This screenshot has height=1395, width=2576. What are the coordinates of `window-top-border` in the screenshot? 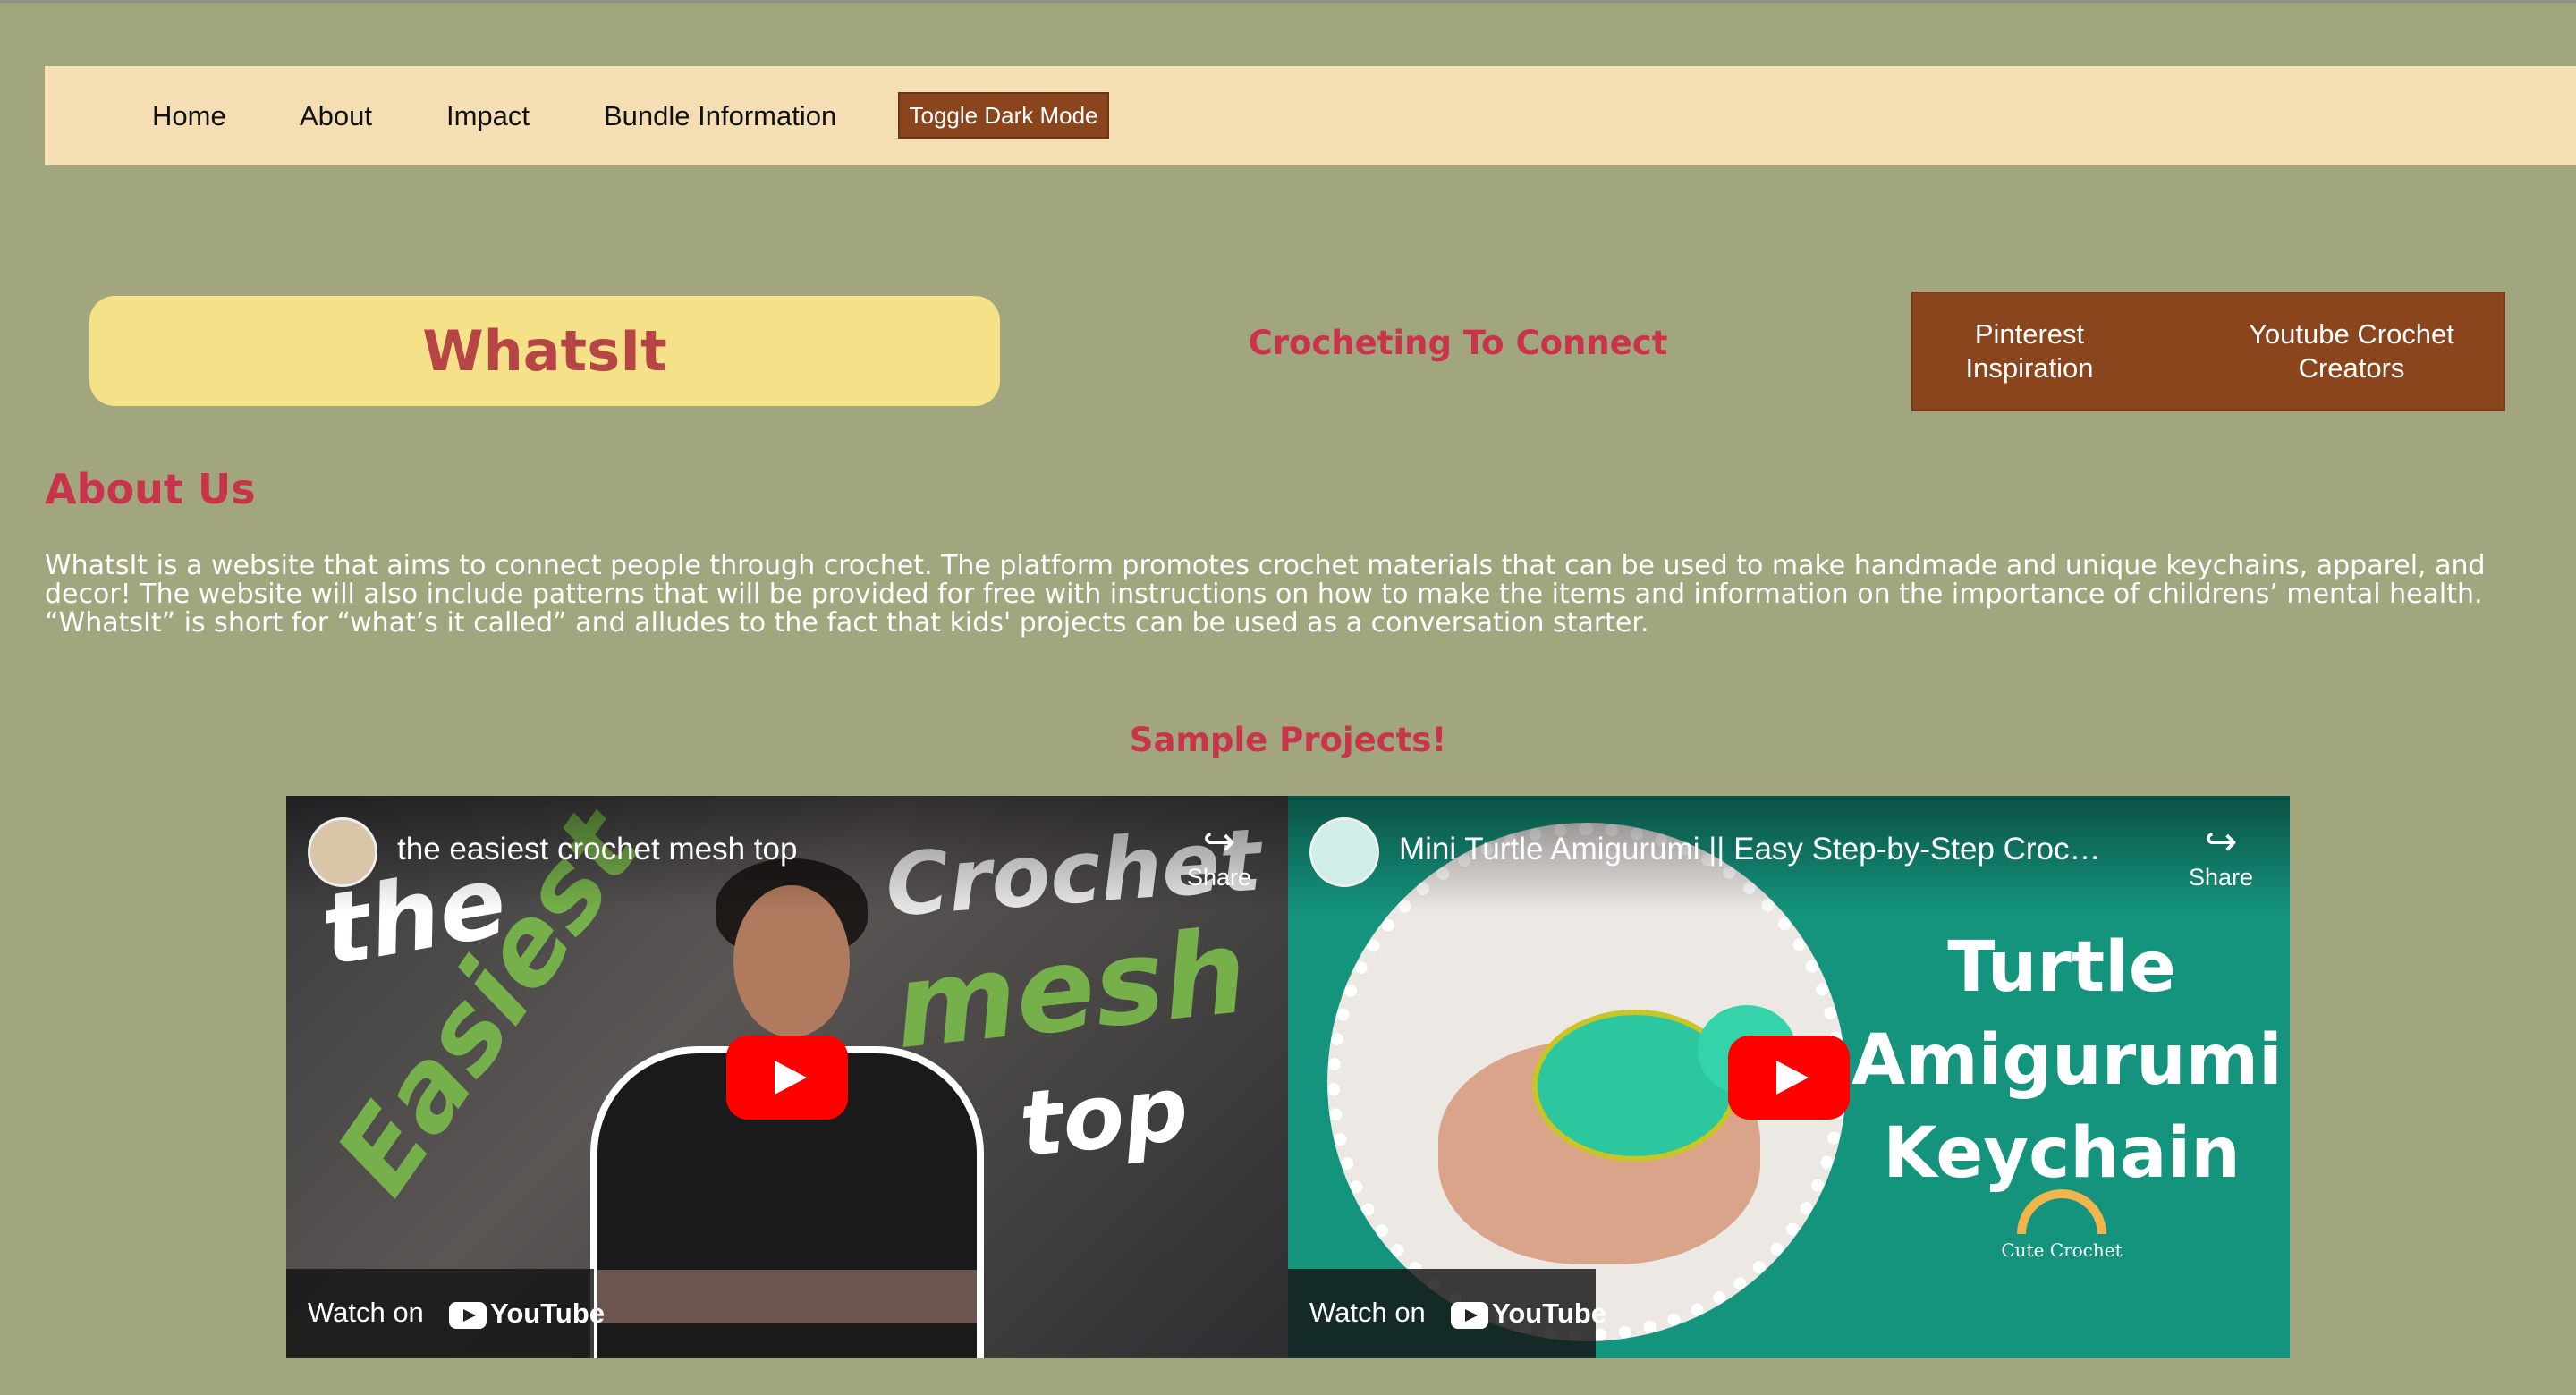 It's located at (1288, 1).